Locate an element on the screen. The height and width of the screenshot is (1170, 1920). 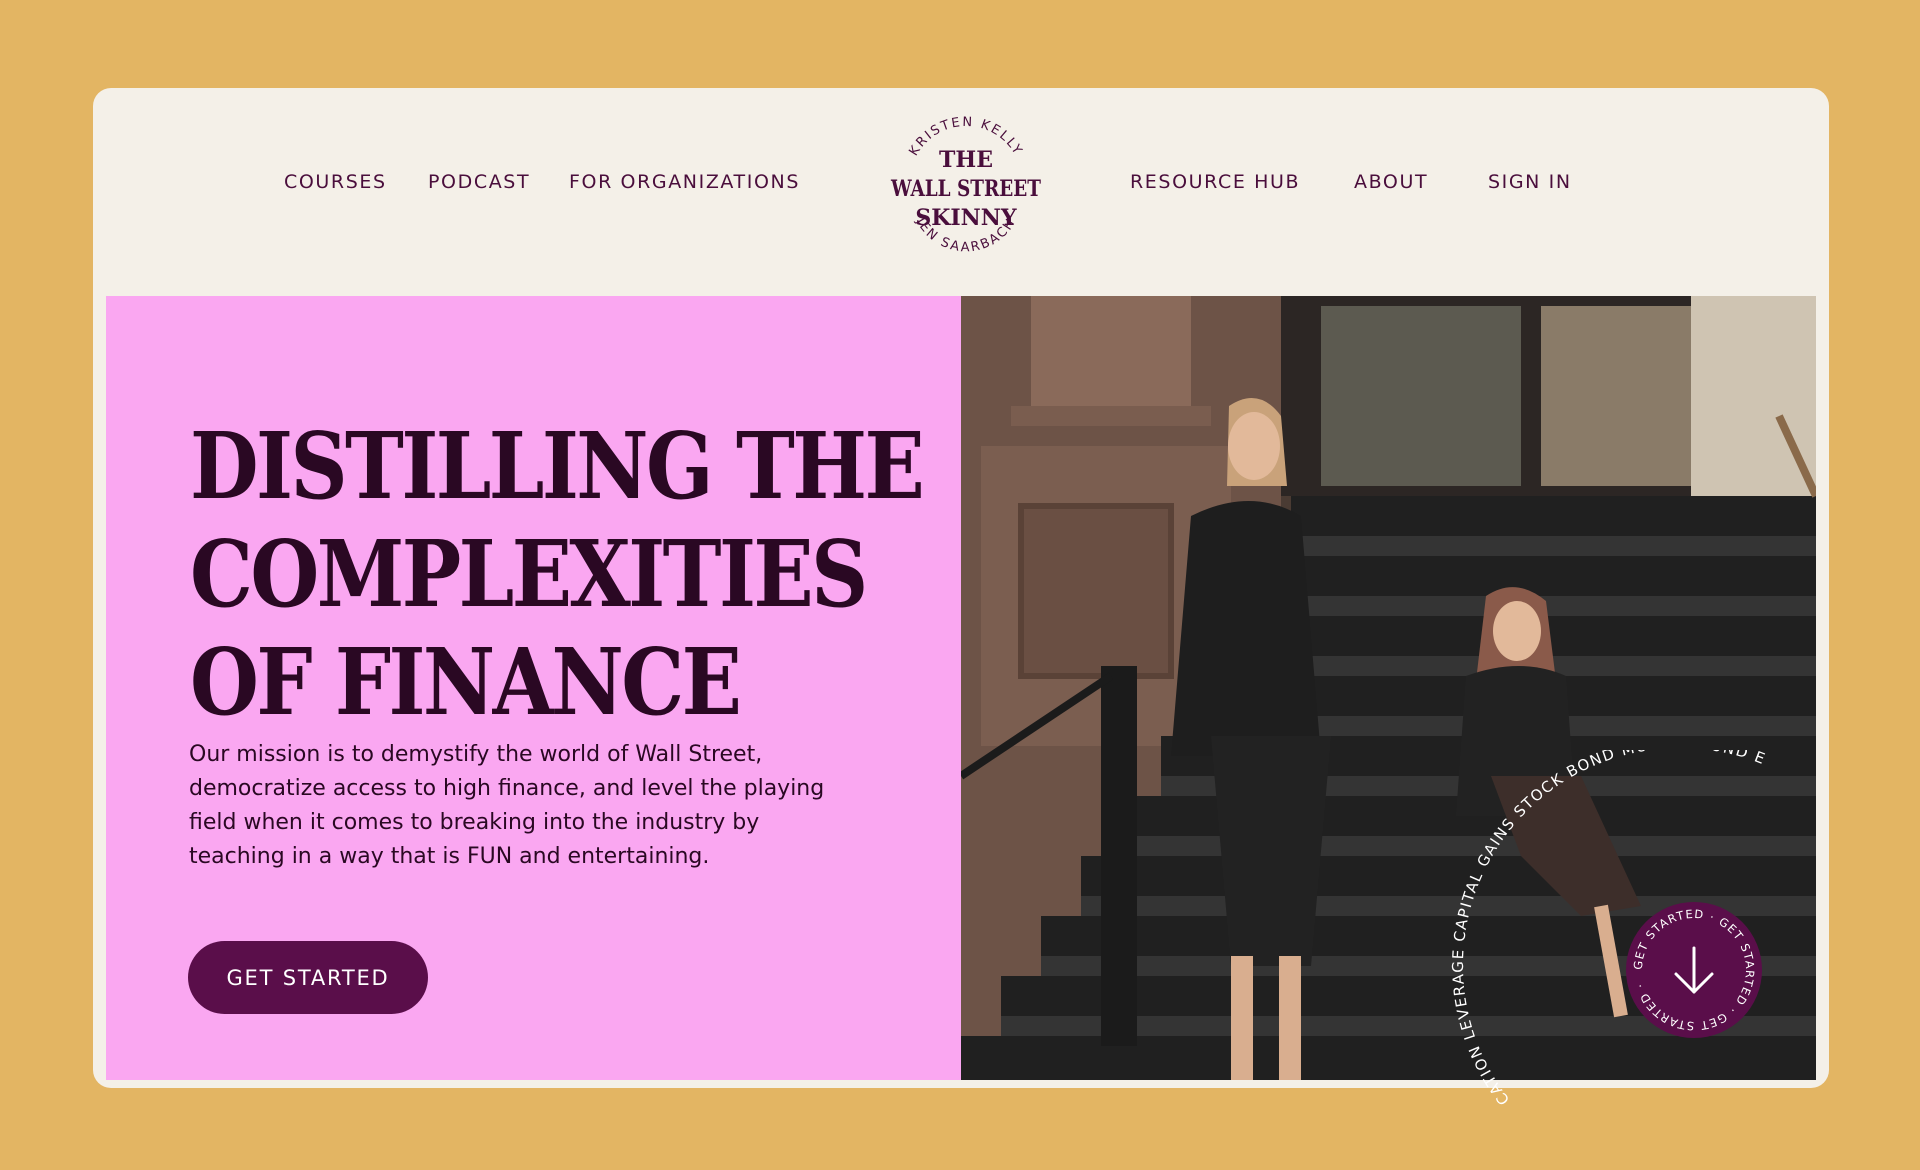
logo-line-the: THE is located at coordinates (966, 160).